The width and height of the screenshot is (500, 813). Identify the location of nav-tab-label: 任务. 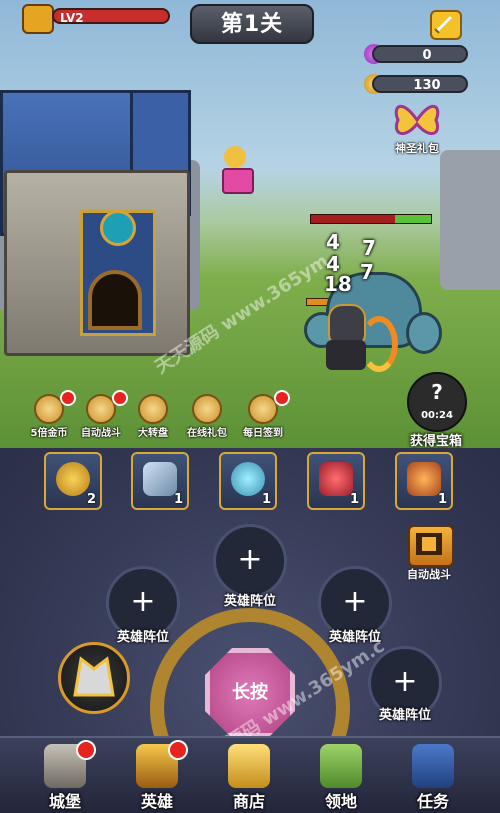
(432, 801).